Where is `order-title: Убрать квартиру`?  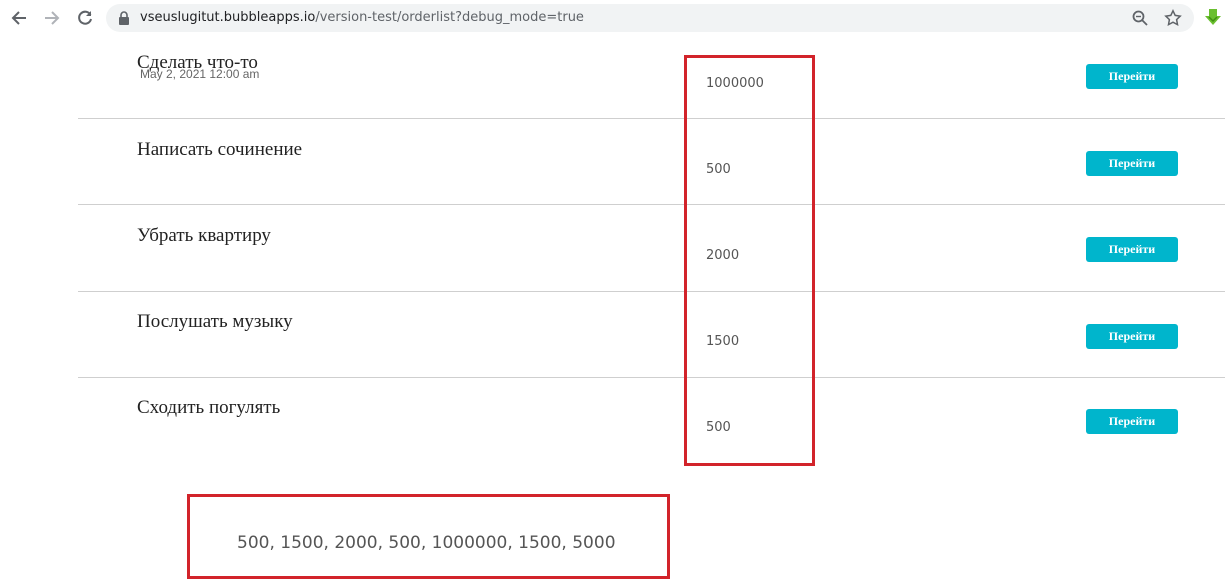 order-title: Убрать квартиру is located at coordinates (204, 235).